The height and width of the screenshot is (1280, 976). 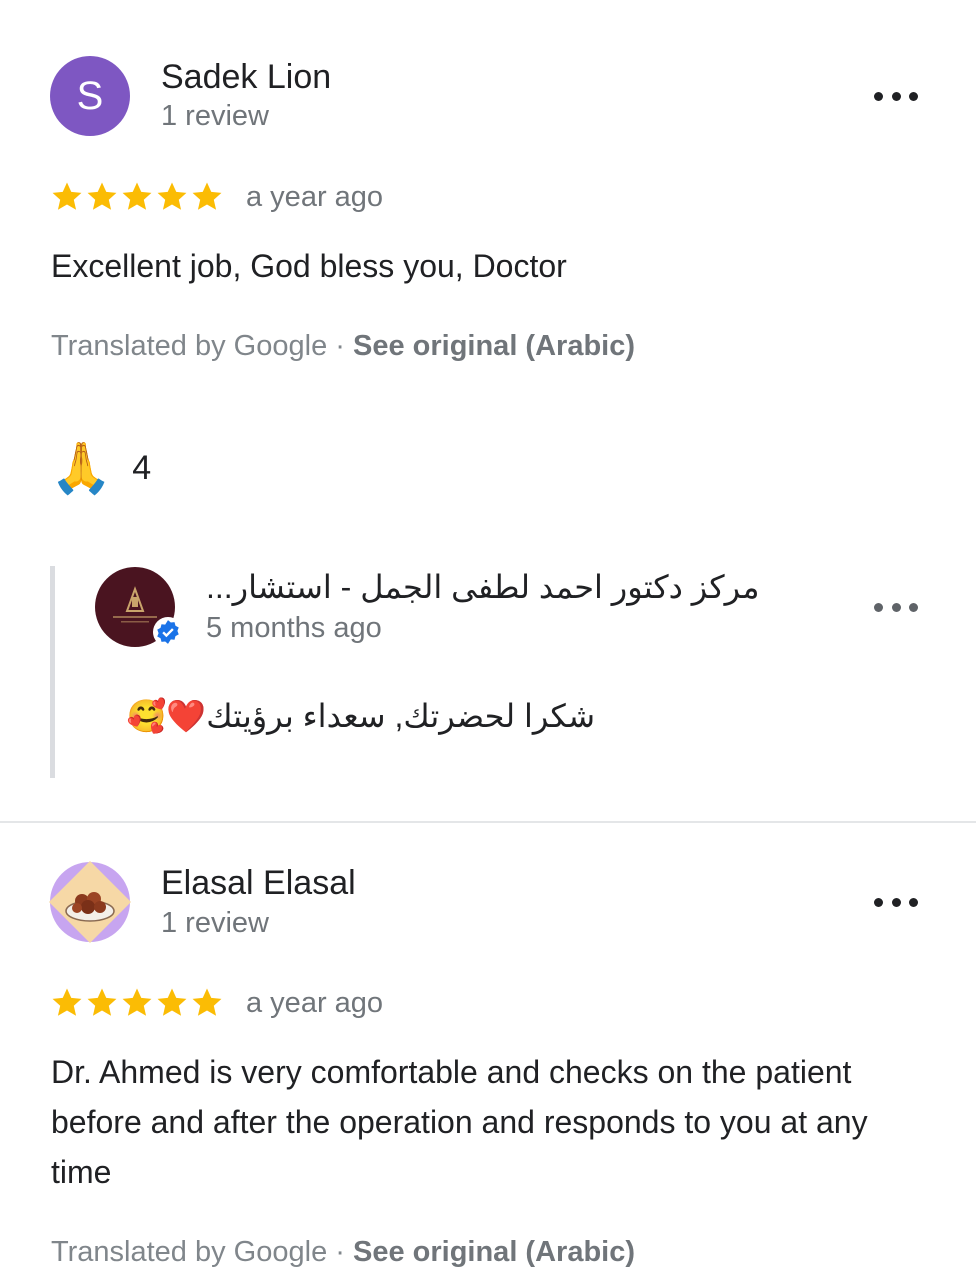 What do you see at coordinates (896, 607) in the screenshot?
I see `reply-more-options-icon` at bounding box center [896, 607].